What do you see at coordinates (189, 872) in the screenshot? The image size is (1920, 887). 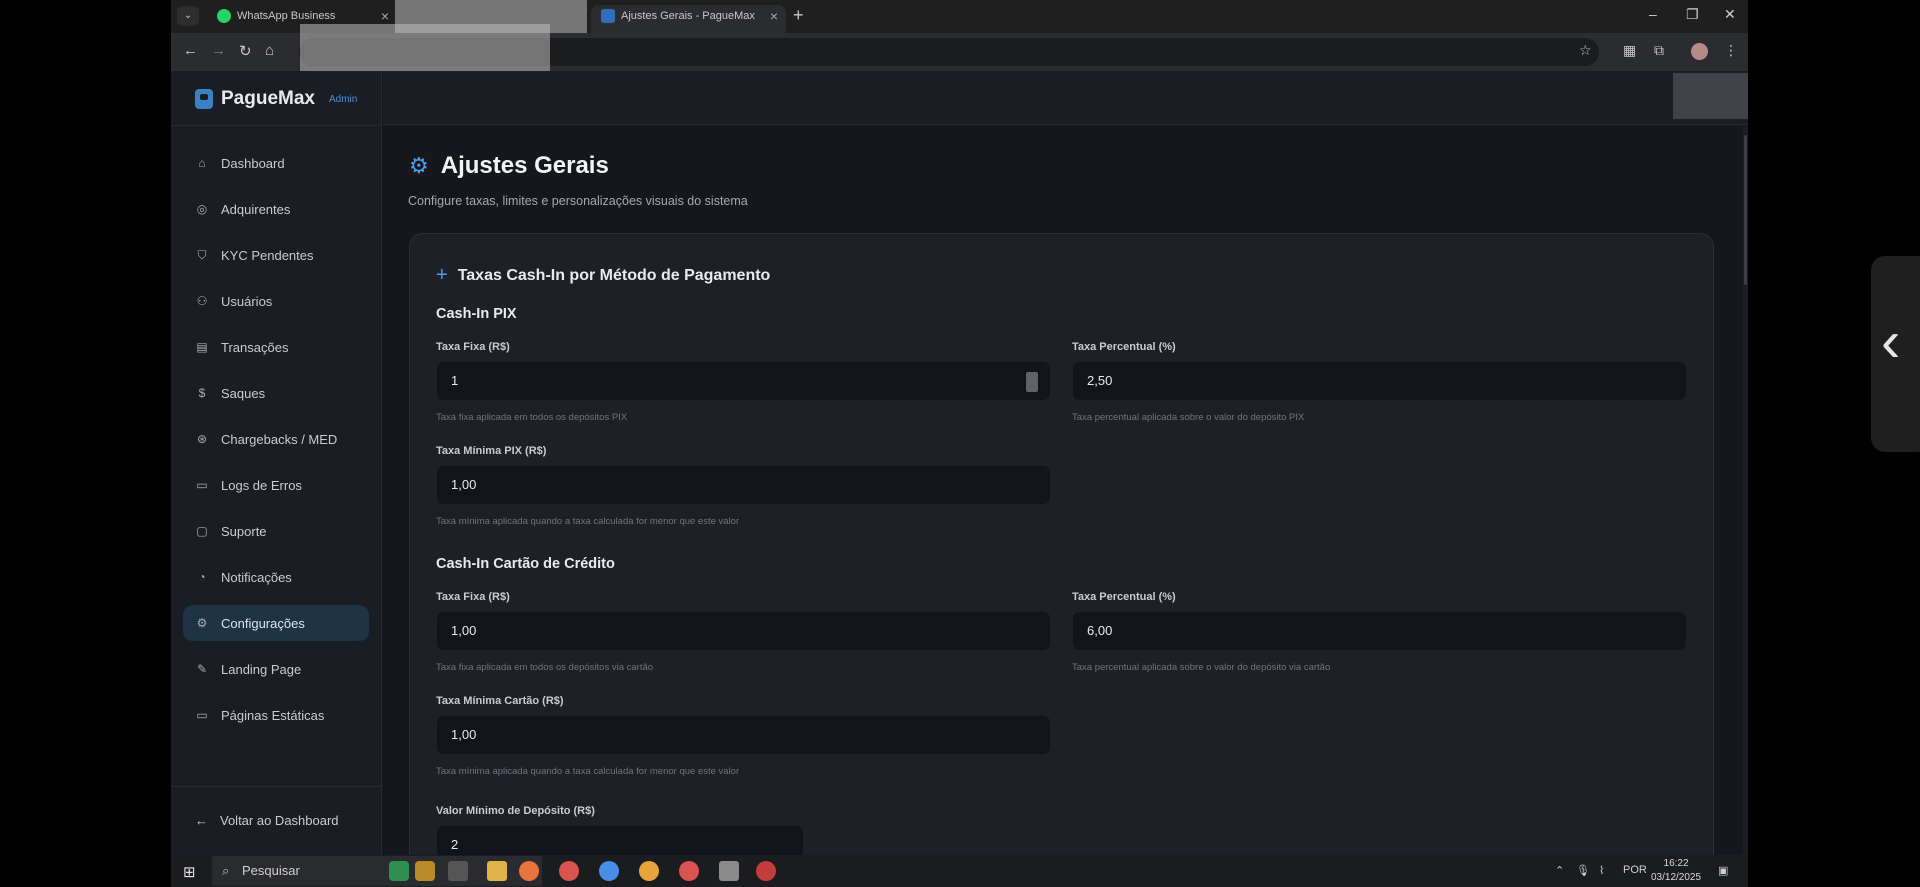 I see `windows-start-icon: ⊞` at bounding box center [189, 872].